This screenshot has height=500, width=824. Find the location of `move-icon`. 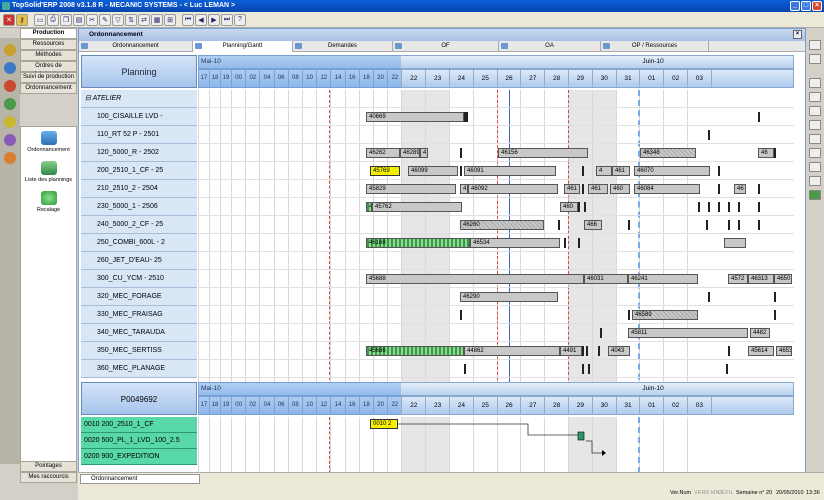

move-icon is located at coordinates (815, 97).